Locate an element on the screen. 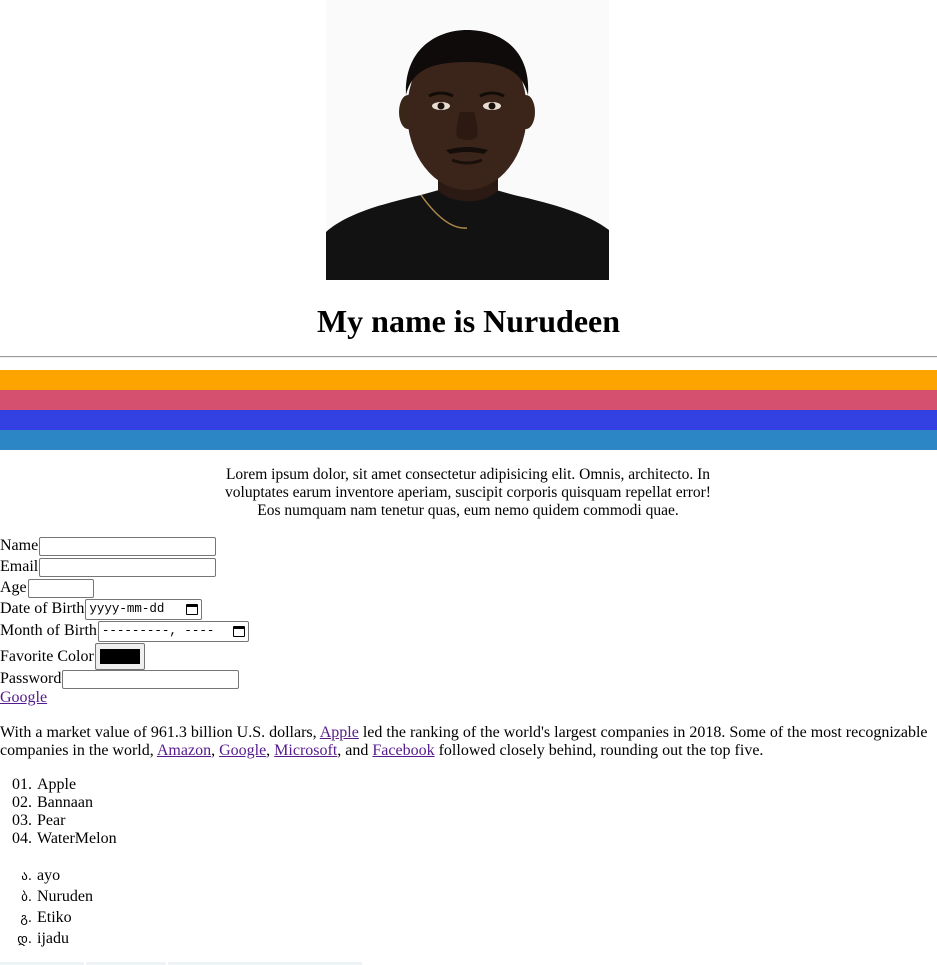 This screenshot has height=965, width=937. dob-row: Date of Birth yyyy-mm-dd is located at coordinates (101, 609).